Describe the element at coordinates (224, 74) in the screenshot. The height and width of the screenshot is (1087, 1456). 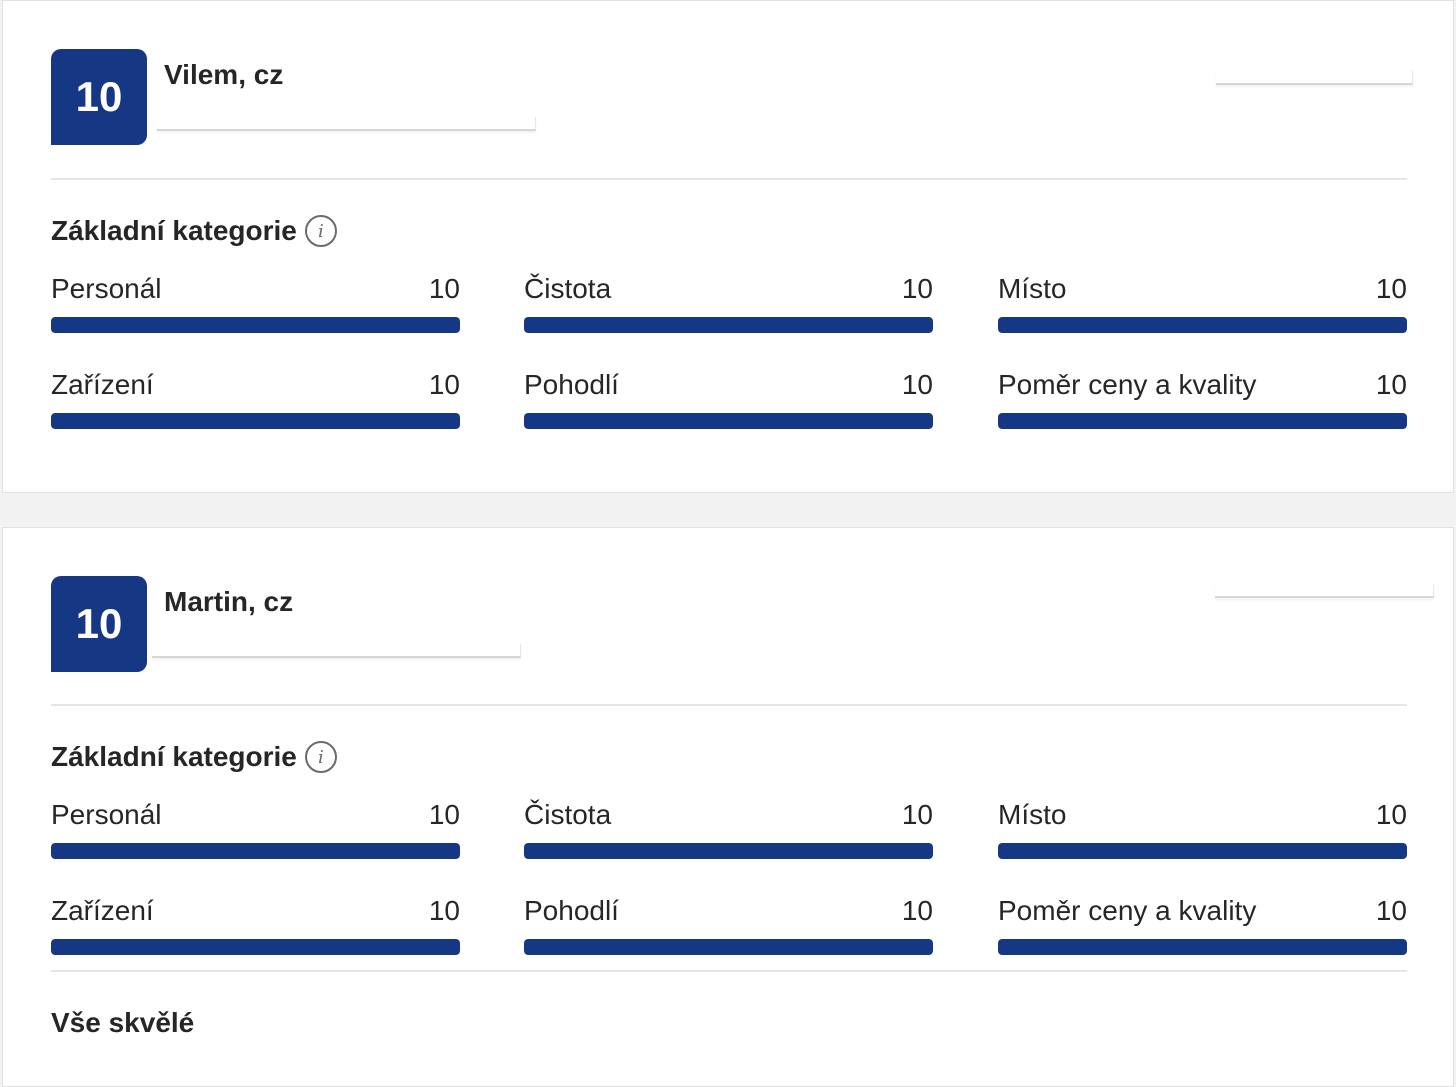
I see `reviewer-name: Vilem, cz` at that location.